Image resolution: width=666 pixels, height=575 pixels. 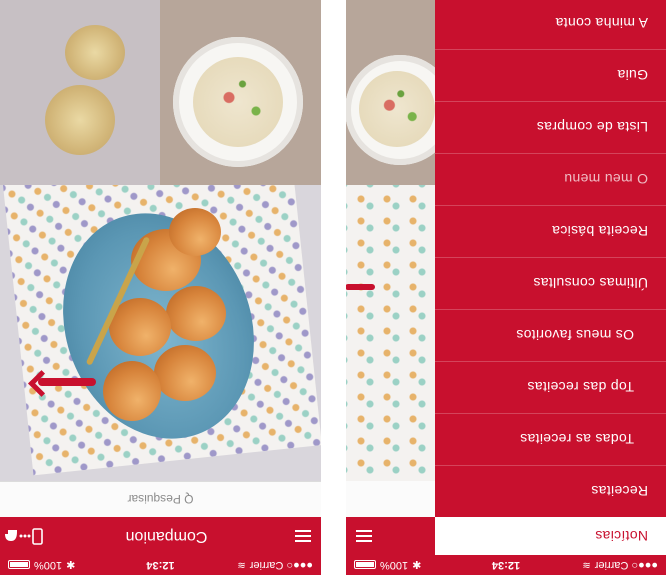 What do you see at coordinates (550, 75) in the screenshot?
I see `menu-item-guia: Guia` at bounding box center [550, 75].